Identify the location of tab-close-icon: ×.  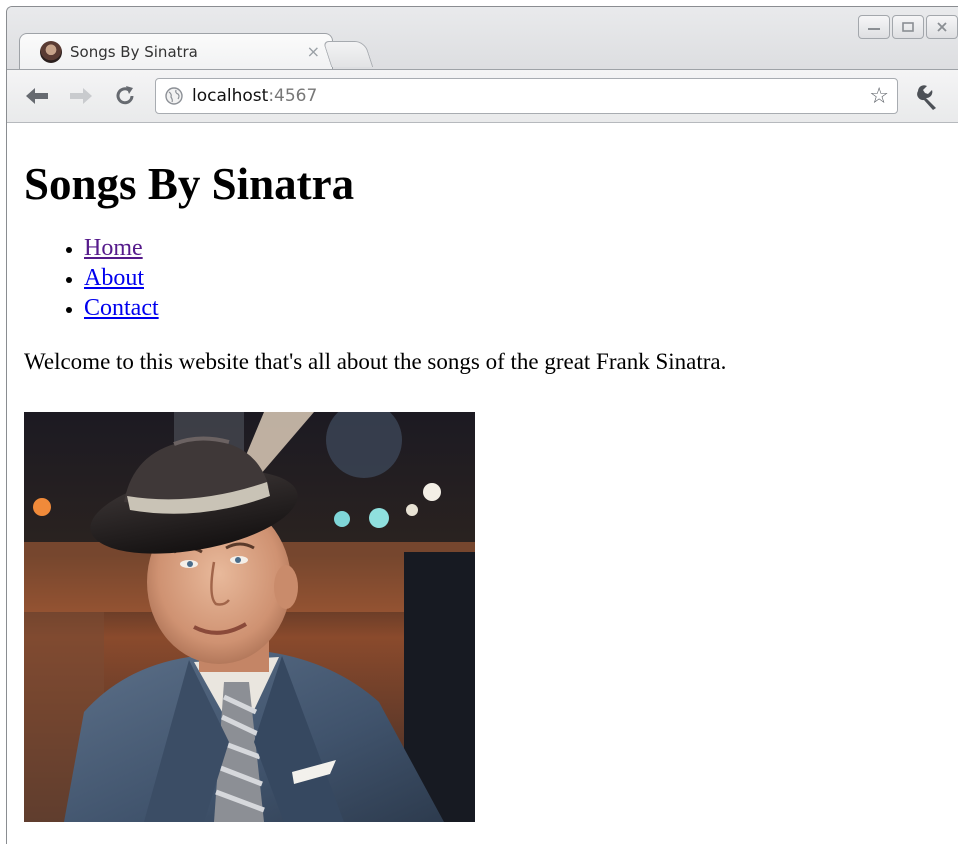
(313, 51).